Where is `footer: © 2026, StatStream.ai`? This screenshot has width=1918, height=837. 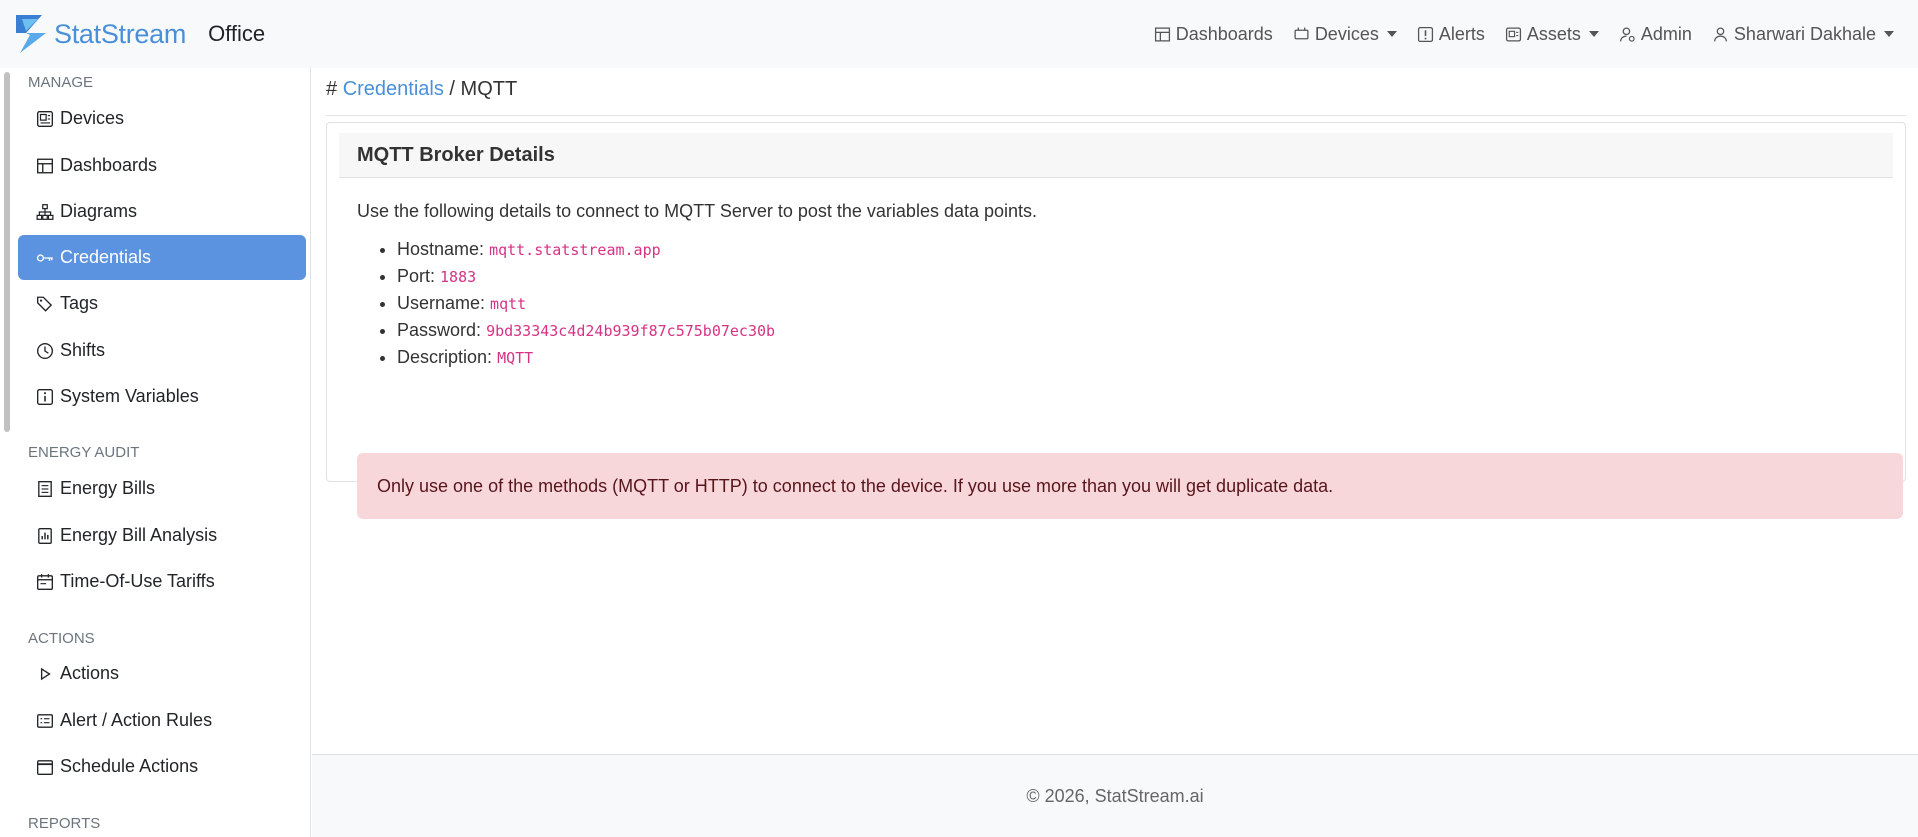 footer: © 2026, StatStream.ai is located at coordinates (1115, 795).